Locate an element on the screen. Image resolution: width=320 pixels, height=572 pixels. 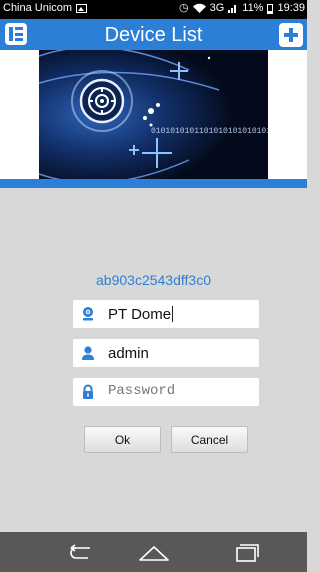
status-bar: China Unicom ◷ 3G 11% 19:39 is located at coordinates (153, 9).